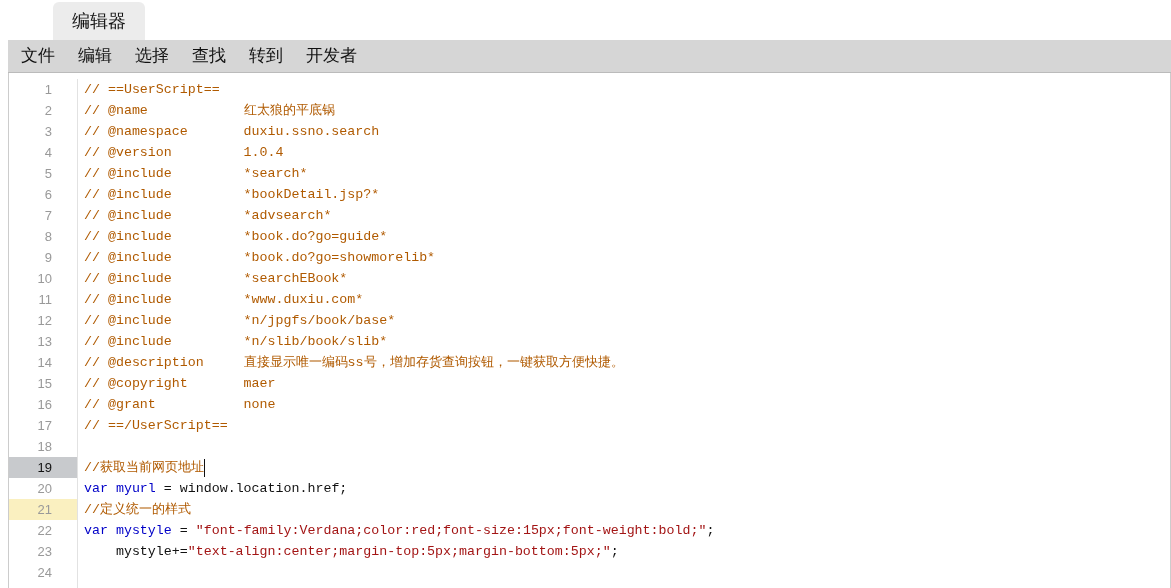 Image resolution: width=1171 pixels, height=588 pixels. What do you see at coordinates (204, 467) in the screenshot?
I see `text-cursor` at bounding box center [204, 467].